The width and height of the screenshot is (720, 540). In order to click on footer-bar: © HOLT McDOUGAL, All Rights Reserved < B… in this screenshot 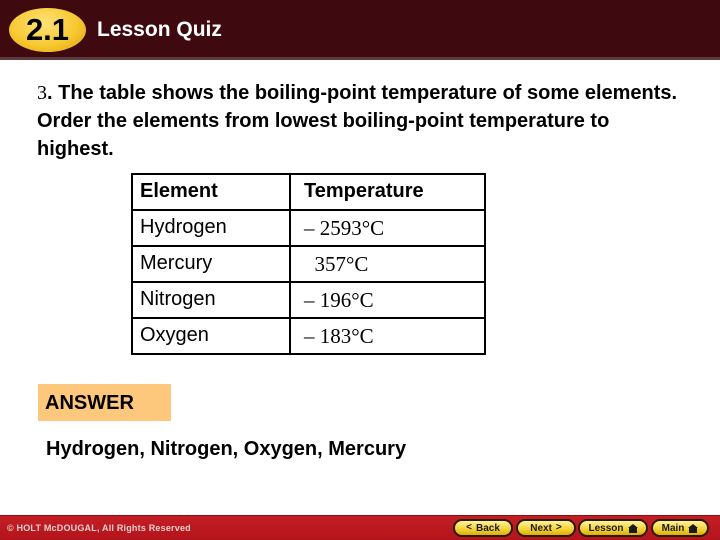, I will do `click(360, 527)`.